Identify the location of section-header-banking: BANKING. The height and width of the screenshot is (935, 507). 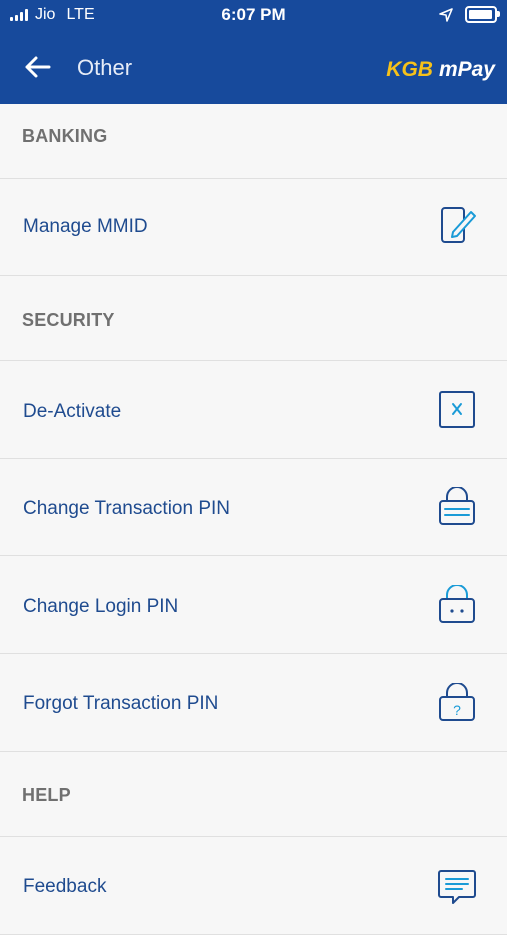
(253, 141).